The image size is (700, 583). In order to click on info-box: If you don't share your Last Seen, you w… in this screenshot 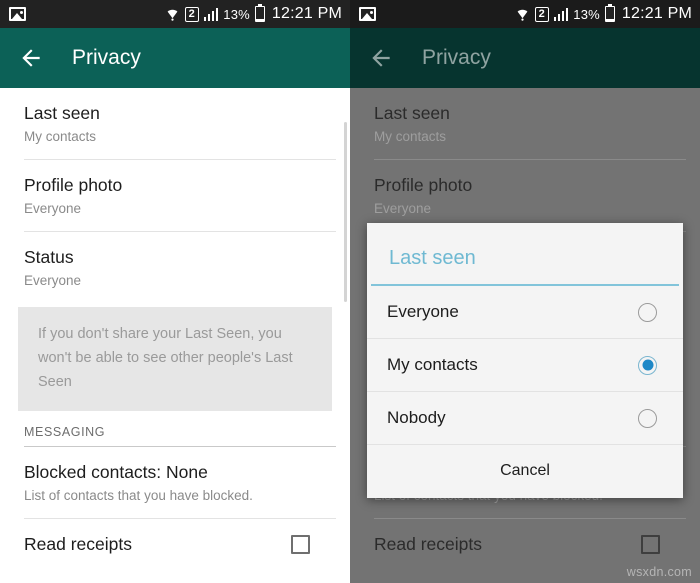, I will do `click(175, 359)`.